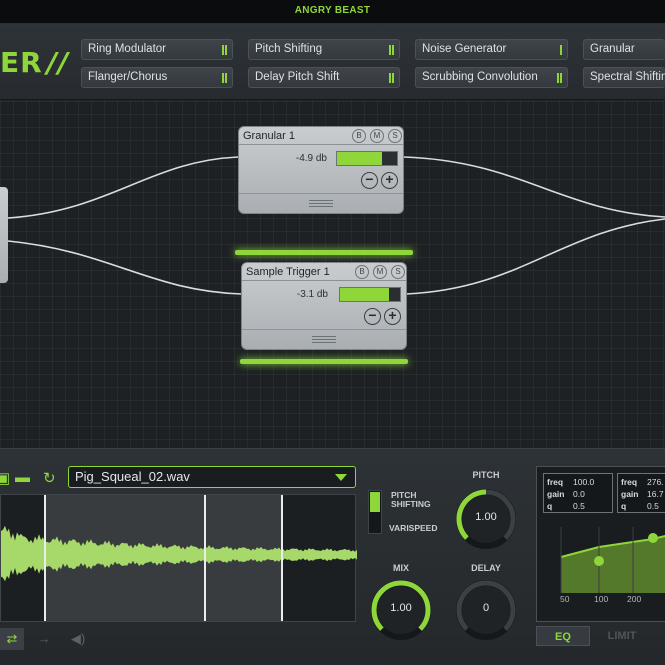 This screenshot has height=665, width=665. What do you see at coordinates (653, 538) in the screenshot?
I see `eq-band-2-handle` at bounding box center [653, 538].